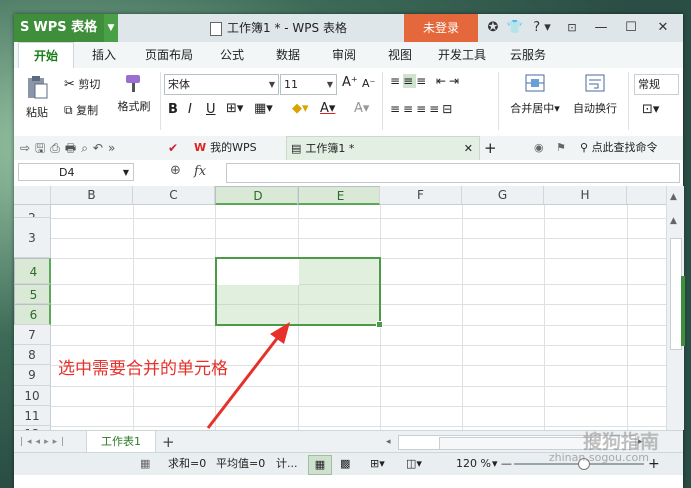 This screenshot has width=691, height=488. What do you see at coordinates (350, 82) in the screenshot?
I see `grow-font-button: A⁺` at bounding box center [350, 82].